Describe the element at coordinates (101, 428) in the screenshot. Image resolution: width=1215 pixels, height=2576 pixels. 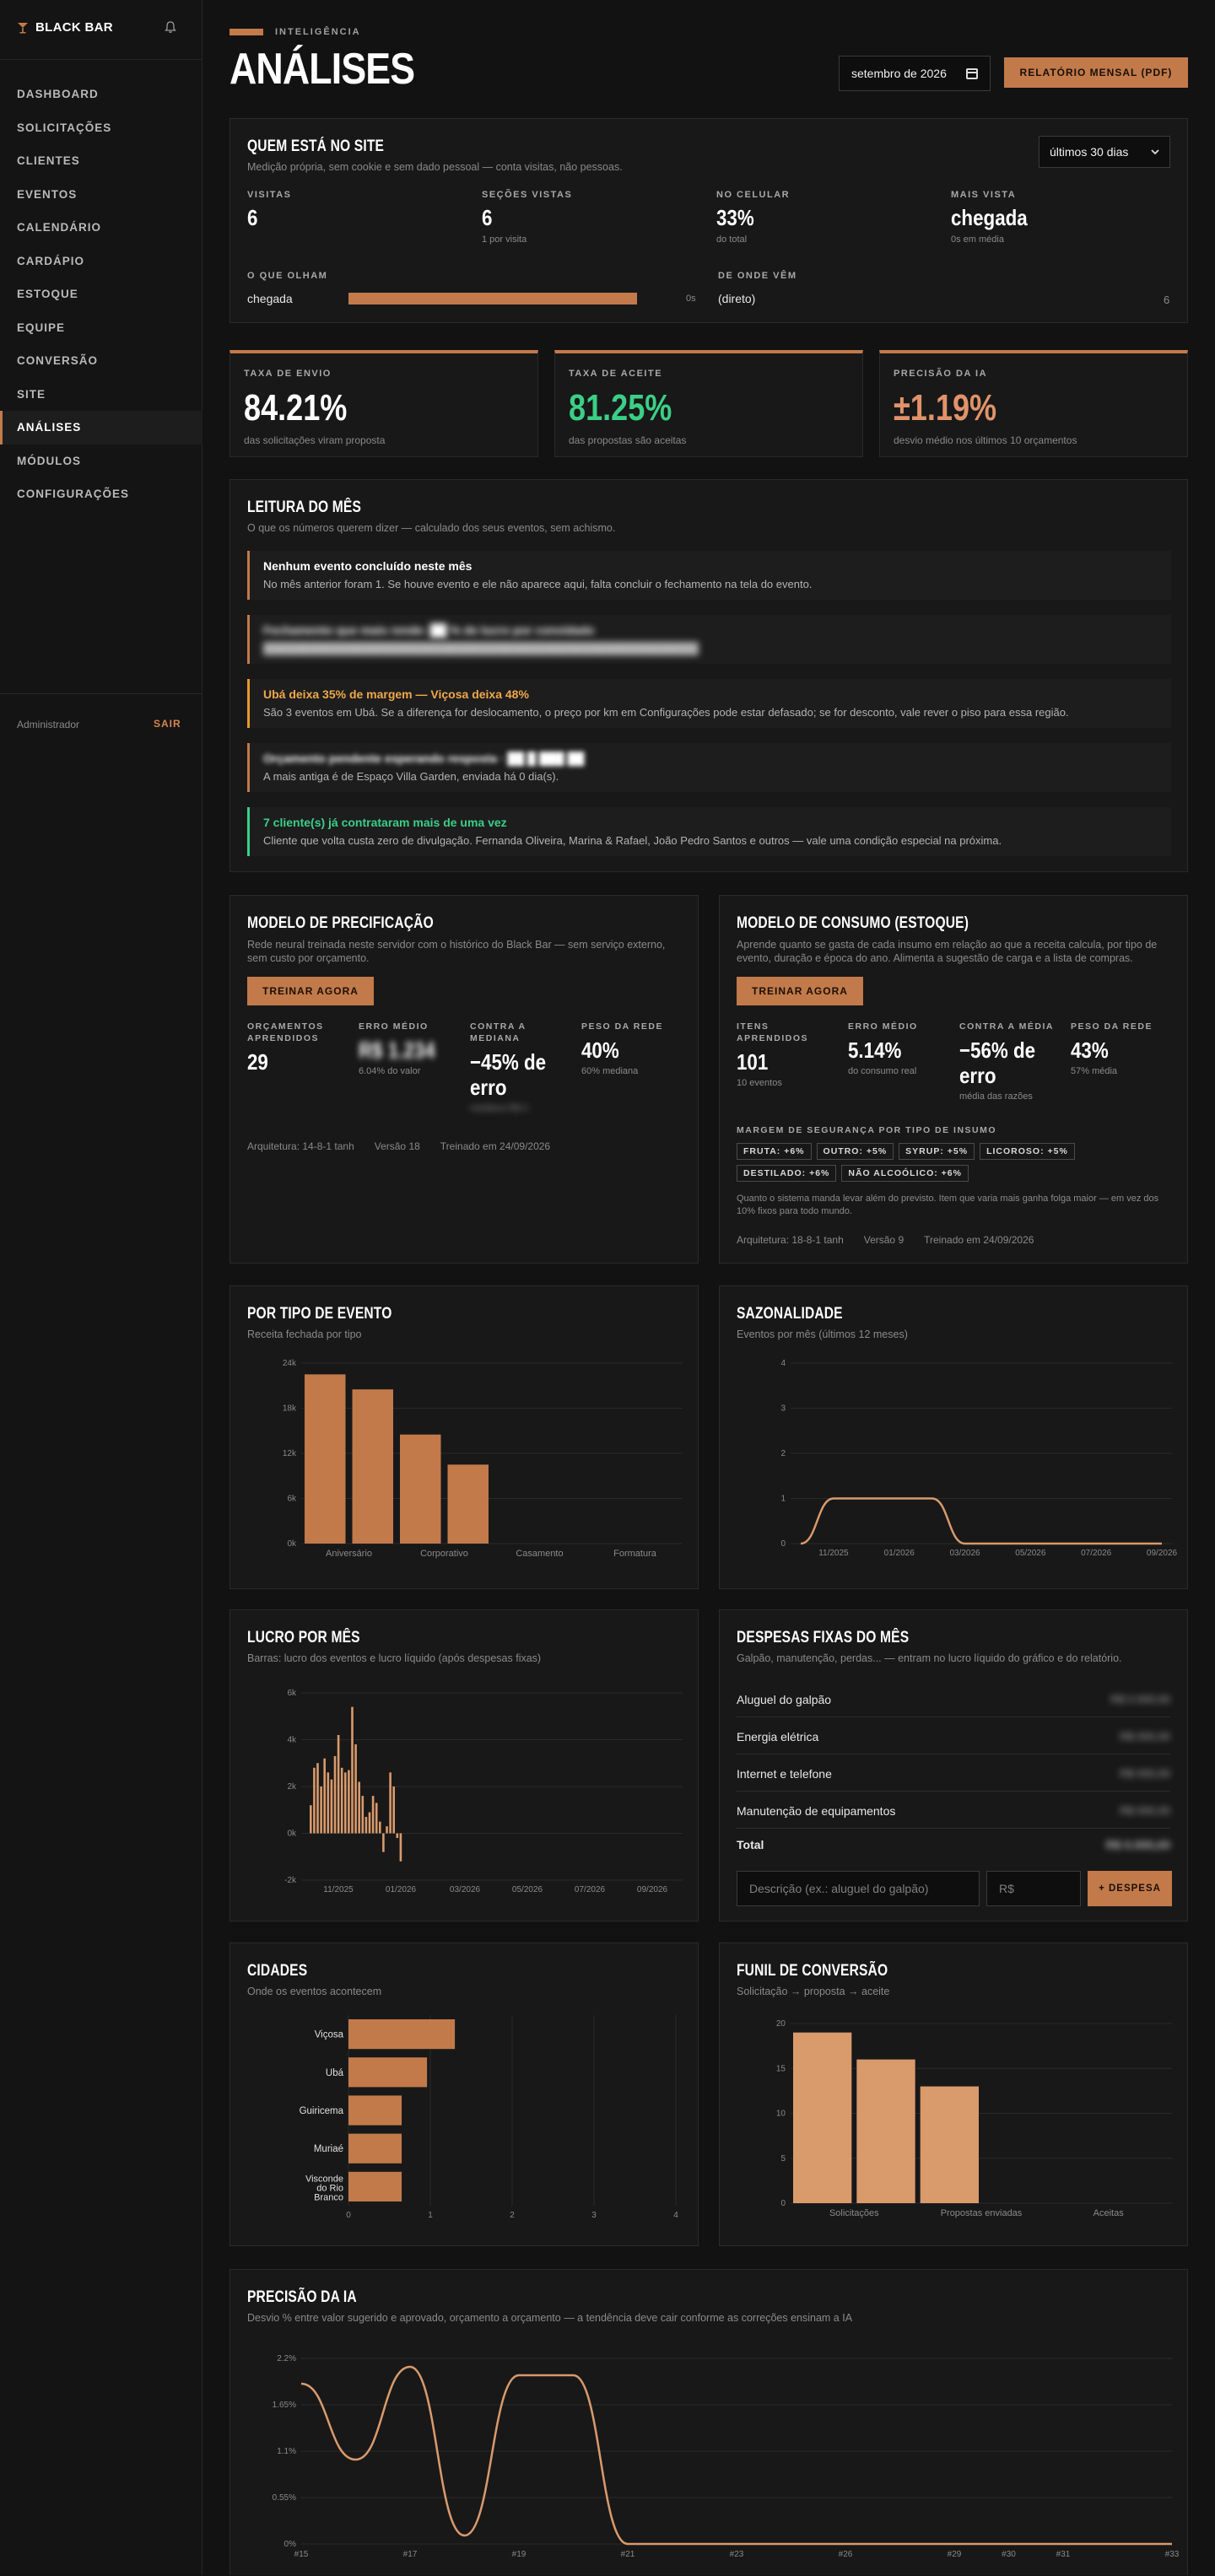
I see `nav-item-10: ANÁLISES` at that location.